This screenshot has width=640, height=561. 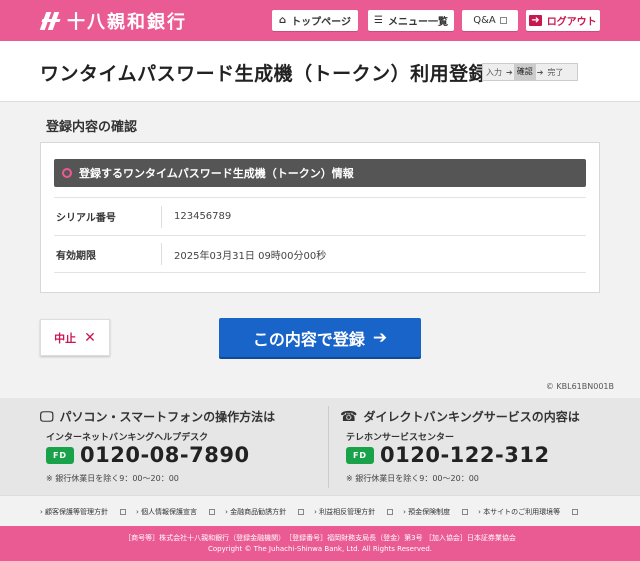 I want to click on phone-help-title-text: ダイレクトバンキングサービスの内容は, so click(x=471, y=417).